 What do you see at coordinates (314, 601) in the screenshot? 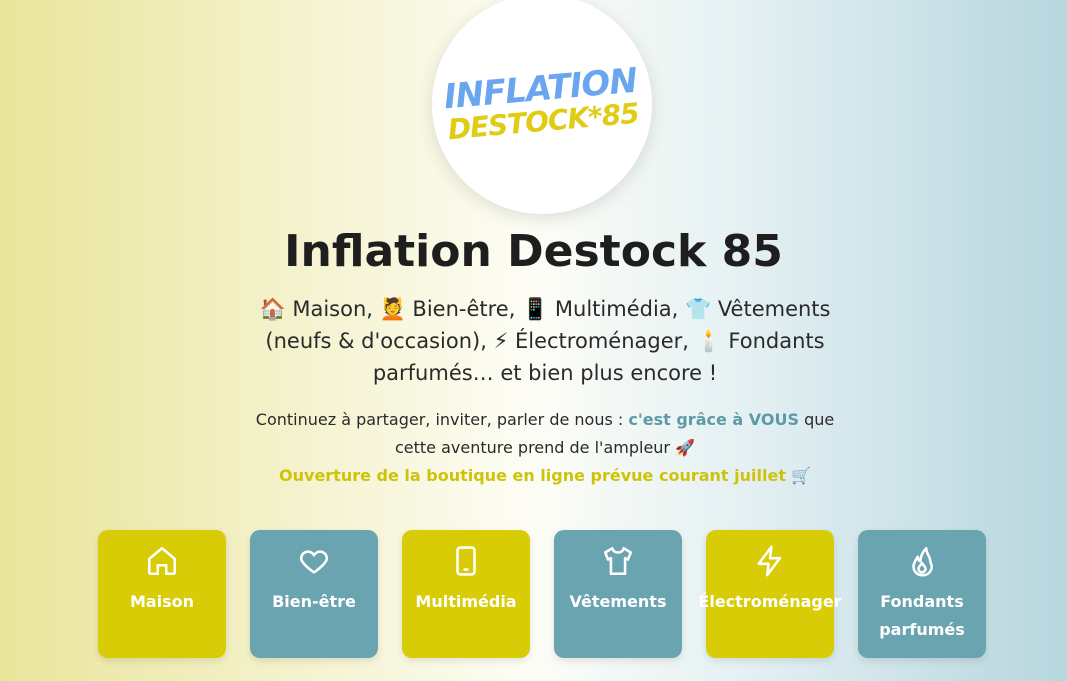
I see `category-label: Bien-être` at bounding box center [314, 601].